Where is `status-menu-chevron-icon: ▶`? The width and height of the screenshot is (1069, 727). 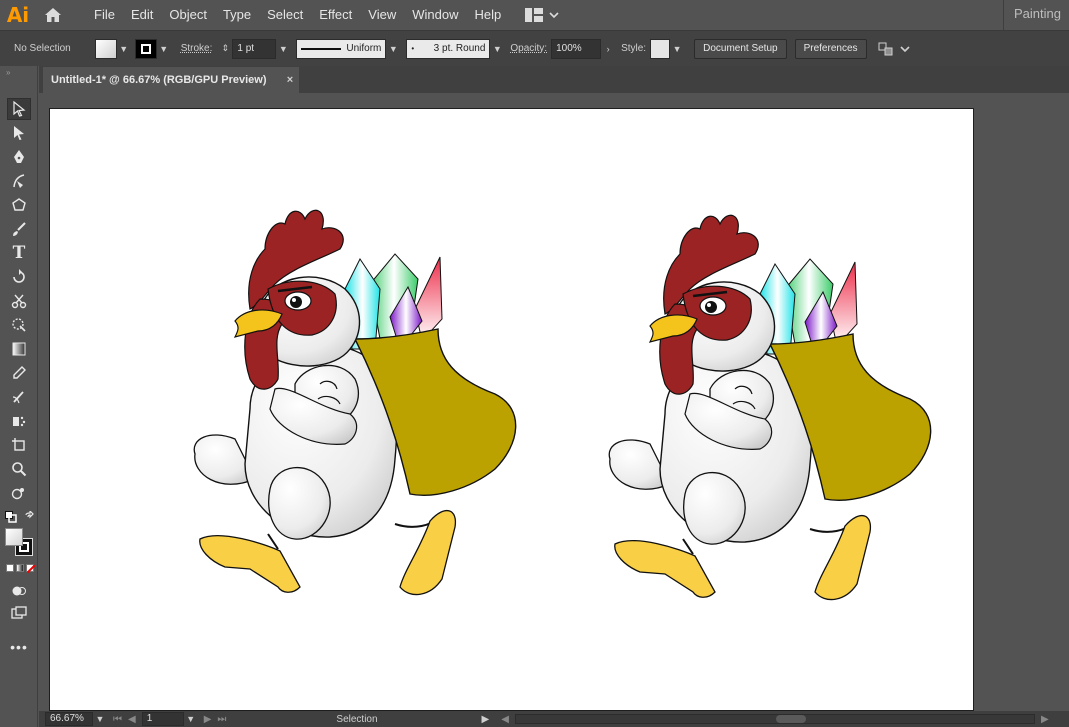
status-menu-chevron-icon: ▶ is located at coordinates (486, 719).